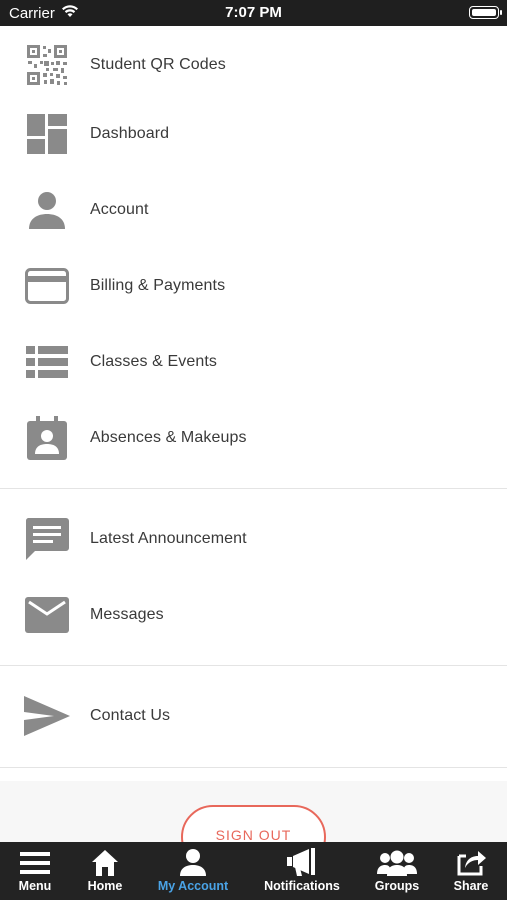 Image resolution: width=507 pixels, height=900 pixels. I want to click on menu-item-dashboard: Dashboard, so click(253, 134).